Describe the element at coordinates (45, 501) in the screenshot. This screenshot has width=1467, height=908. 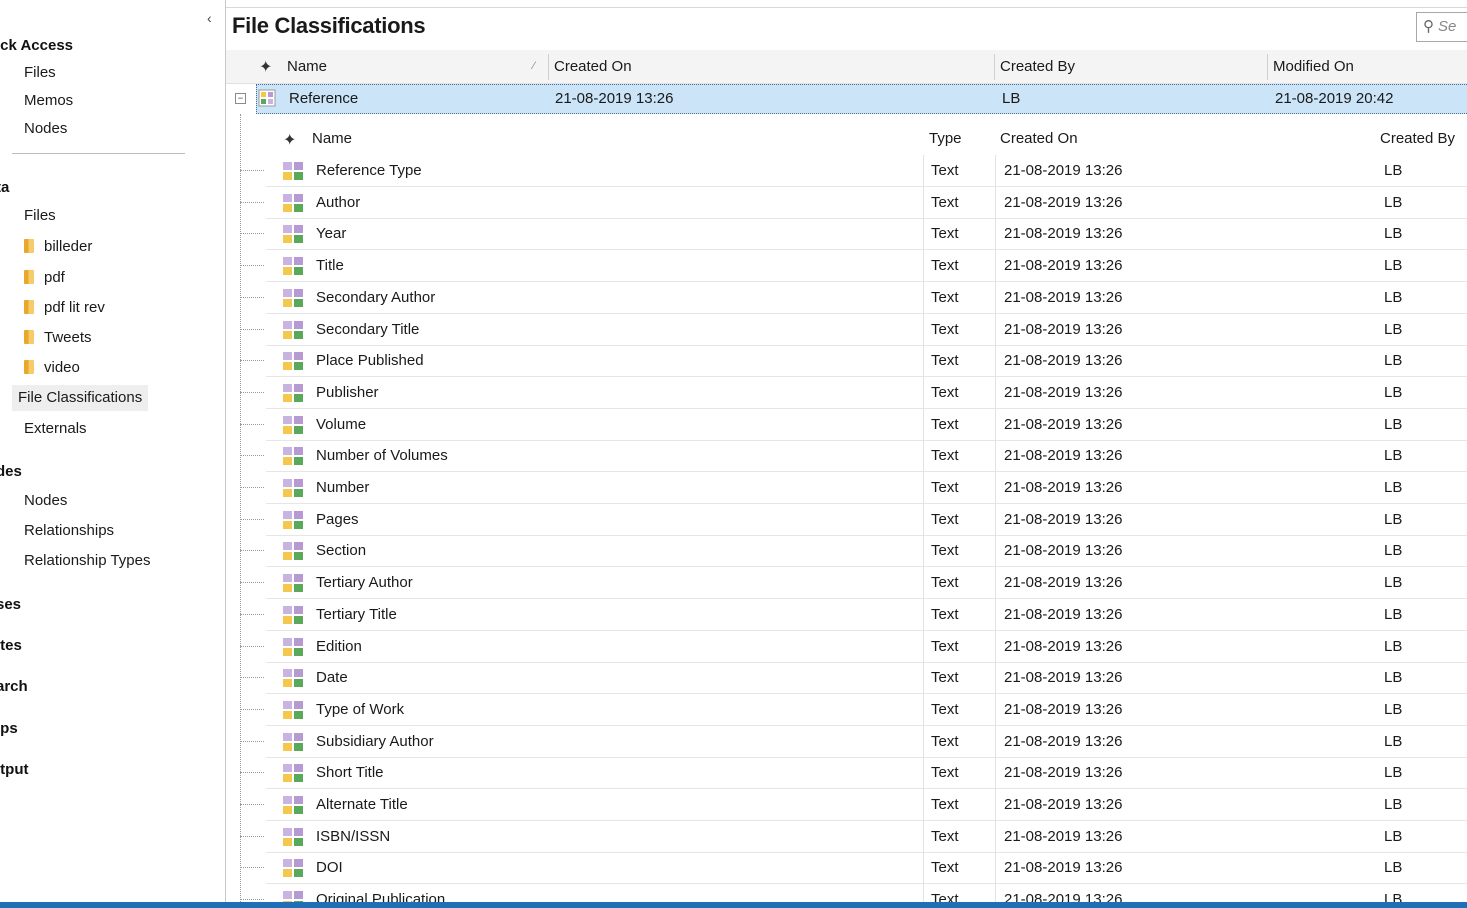
I see `nav-item-codes-nodes: Nodes` at that location.